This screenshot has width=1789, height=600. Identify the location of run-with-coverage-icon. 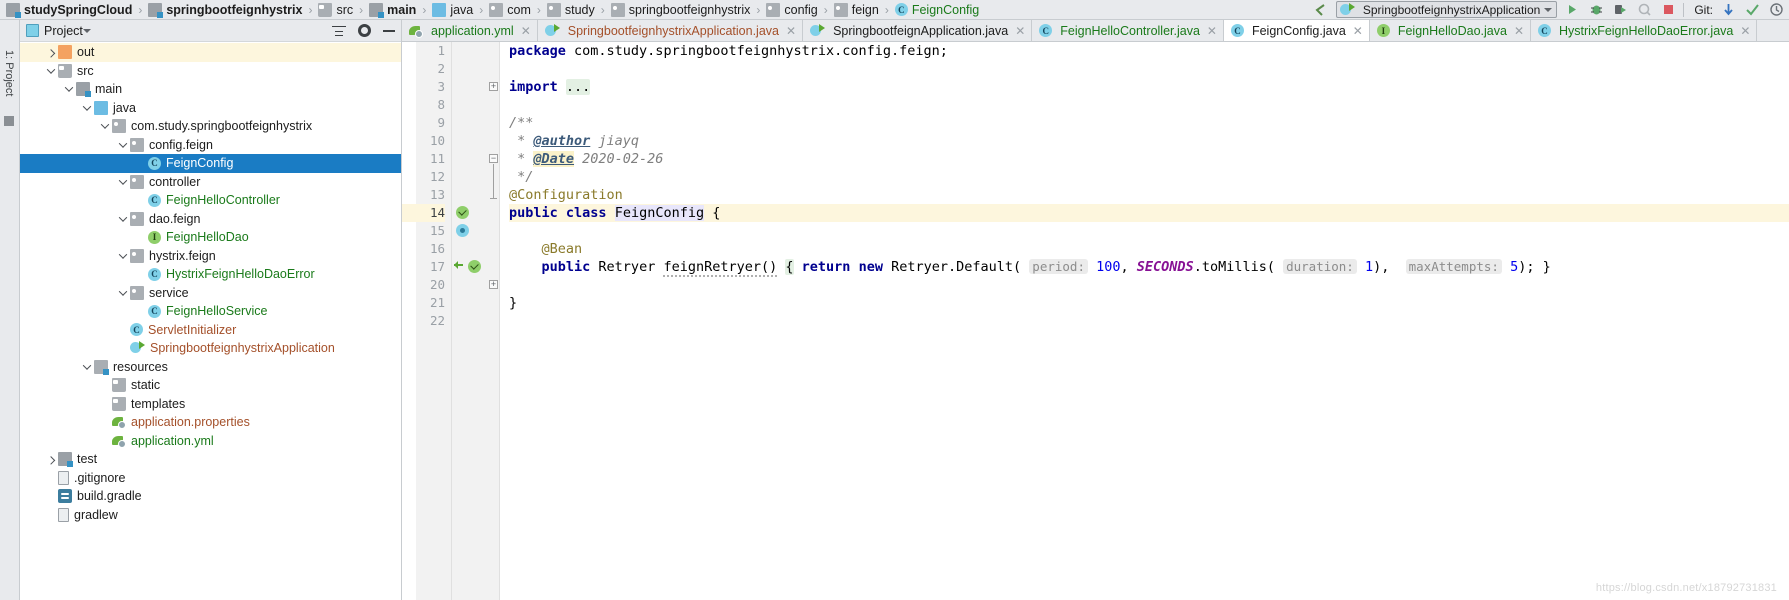
(1620, 10).